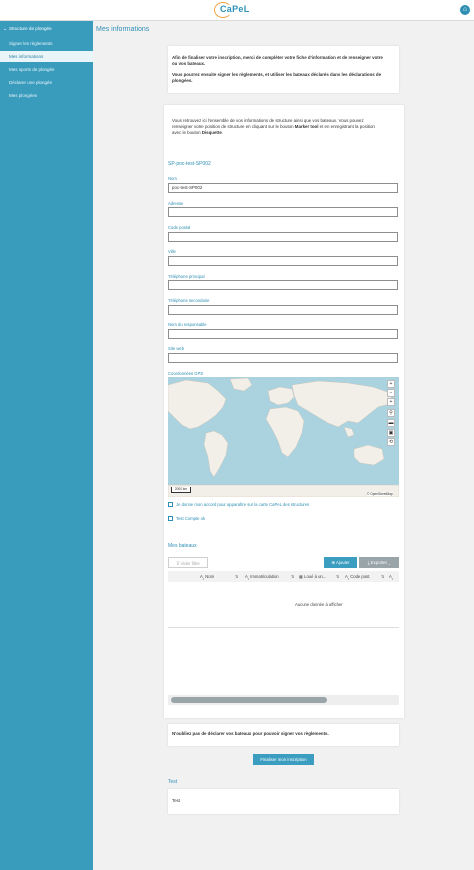 The image size is (474, 870). What do you see at coordinates (391, 384) in the screenshot?
I see `zoom-in-button: +` at bounding box center [391, 384].